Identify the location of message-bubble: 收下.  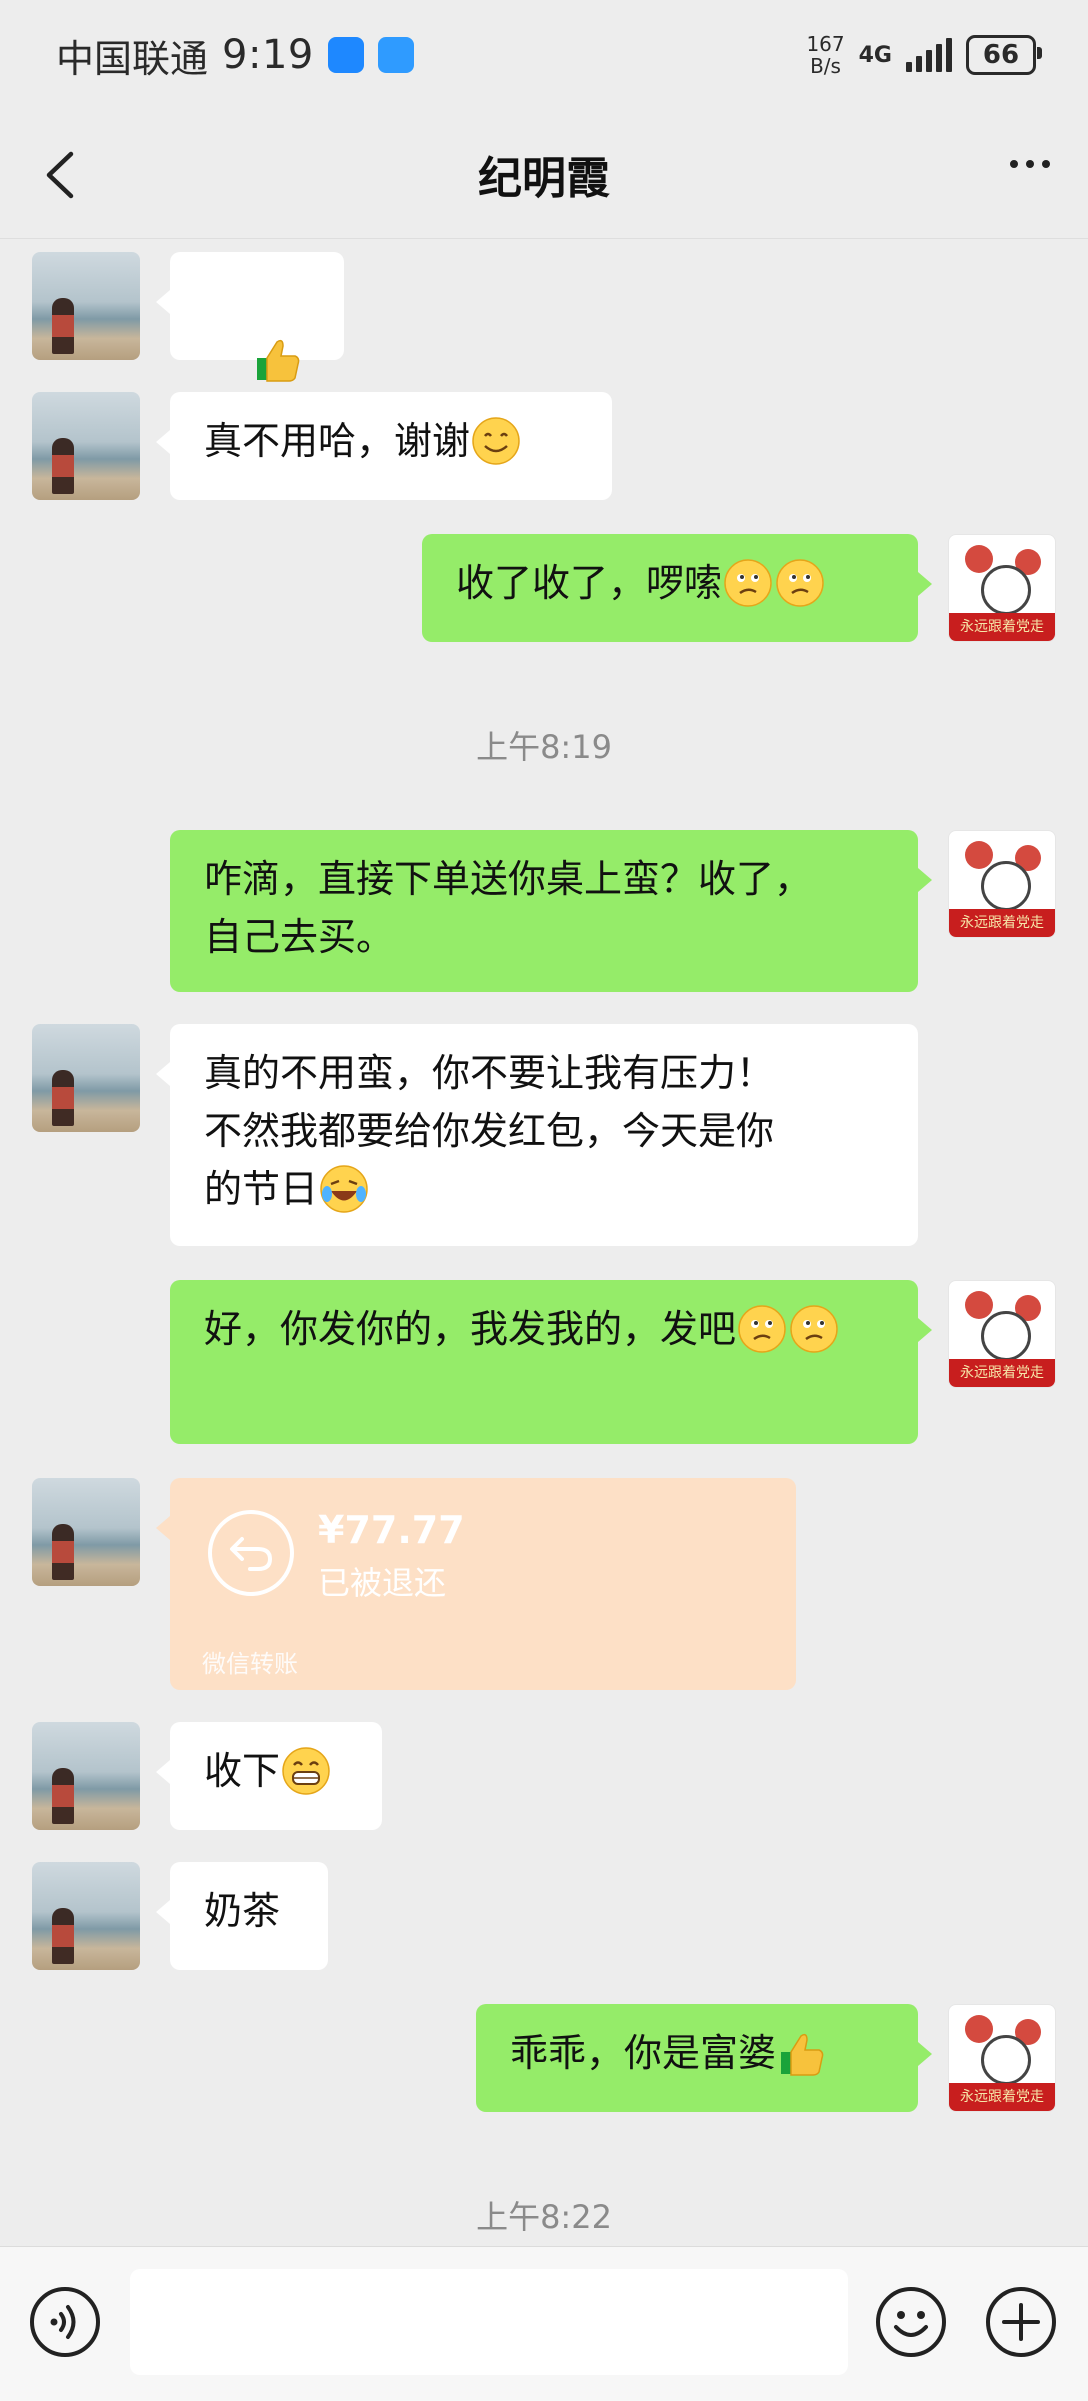
(269, 1776).